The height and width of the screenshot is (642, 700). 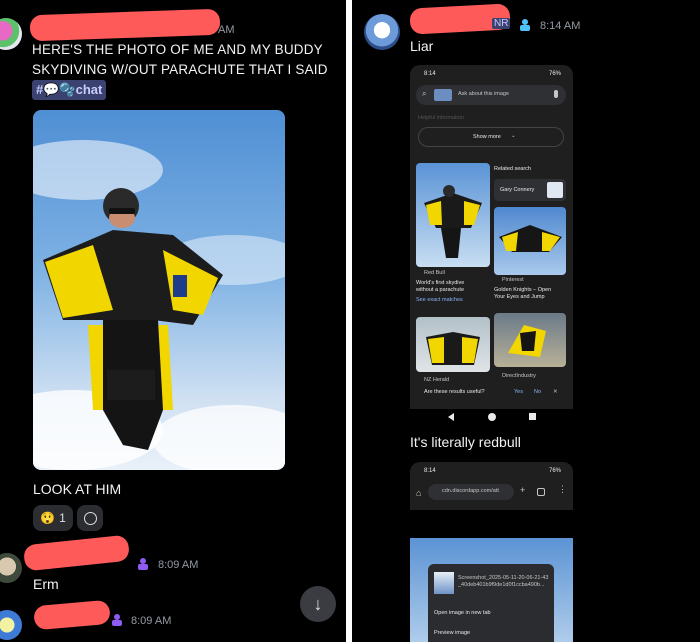 I want to click on scroll-to-bottom-button: ↓, so click(x=318, y=604).